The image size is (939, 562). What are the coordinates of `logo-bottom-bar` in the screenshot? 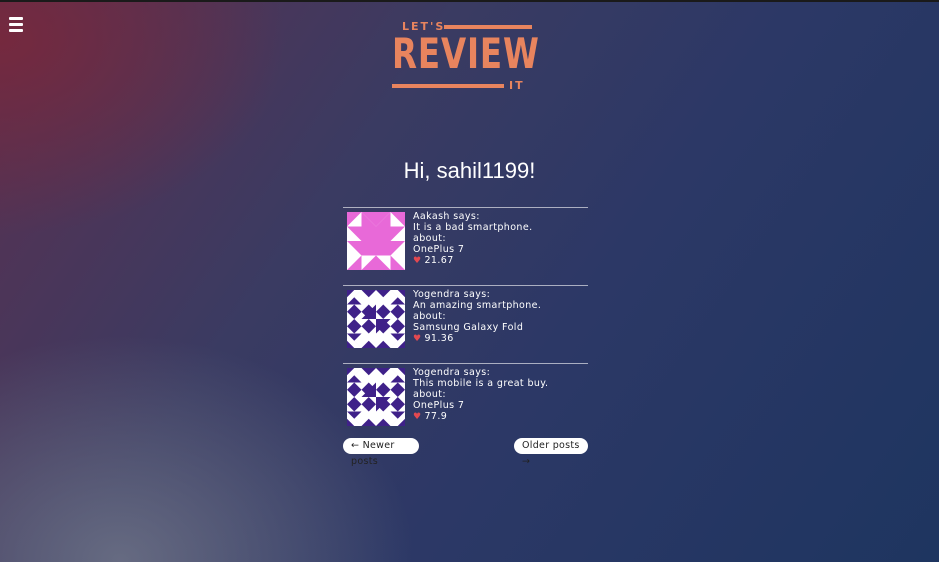 It's located at (448, 86).